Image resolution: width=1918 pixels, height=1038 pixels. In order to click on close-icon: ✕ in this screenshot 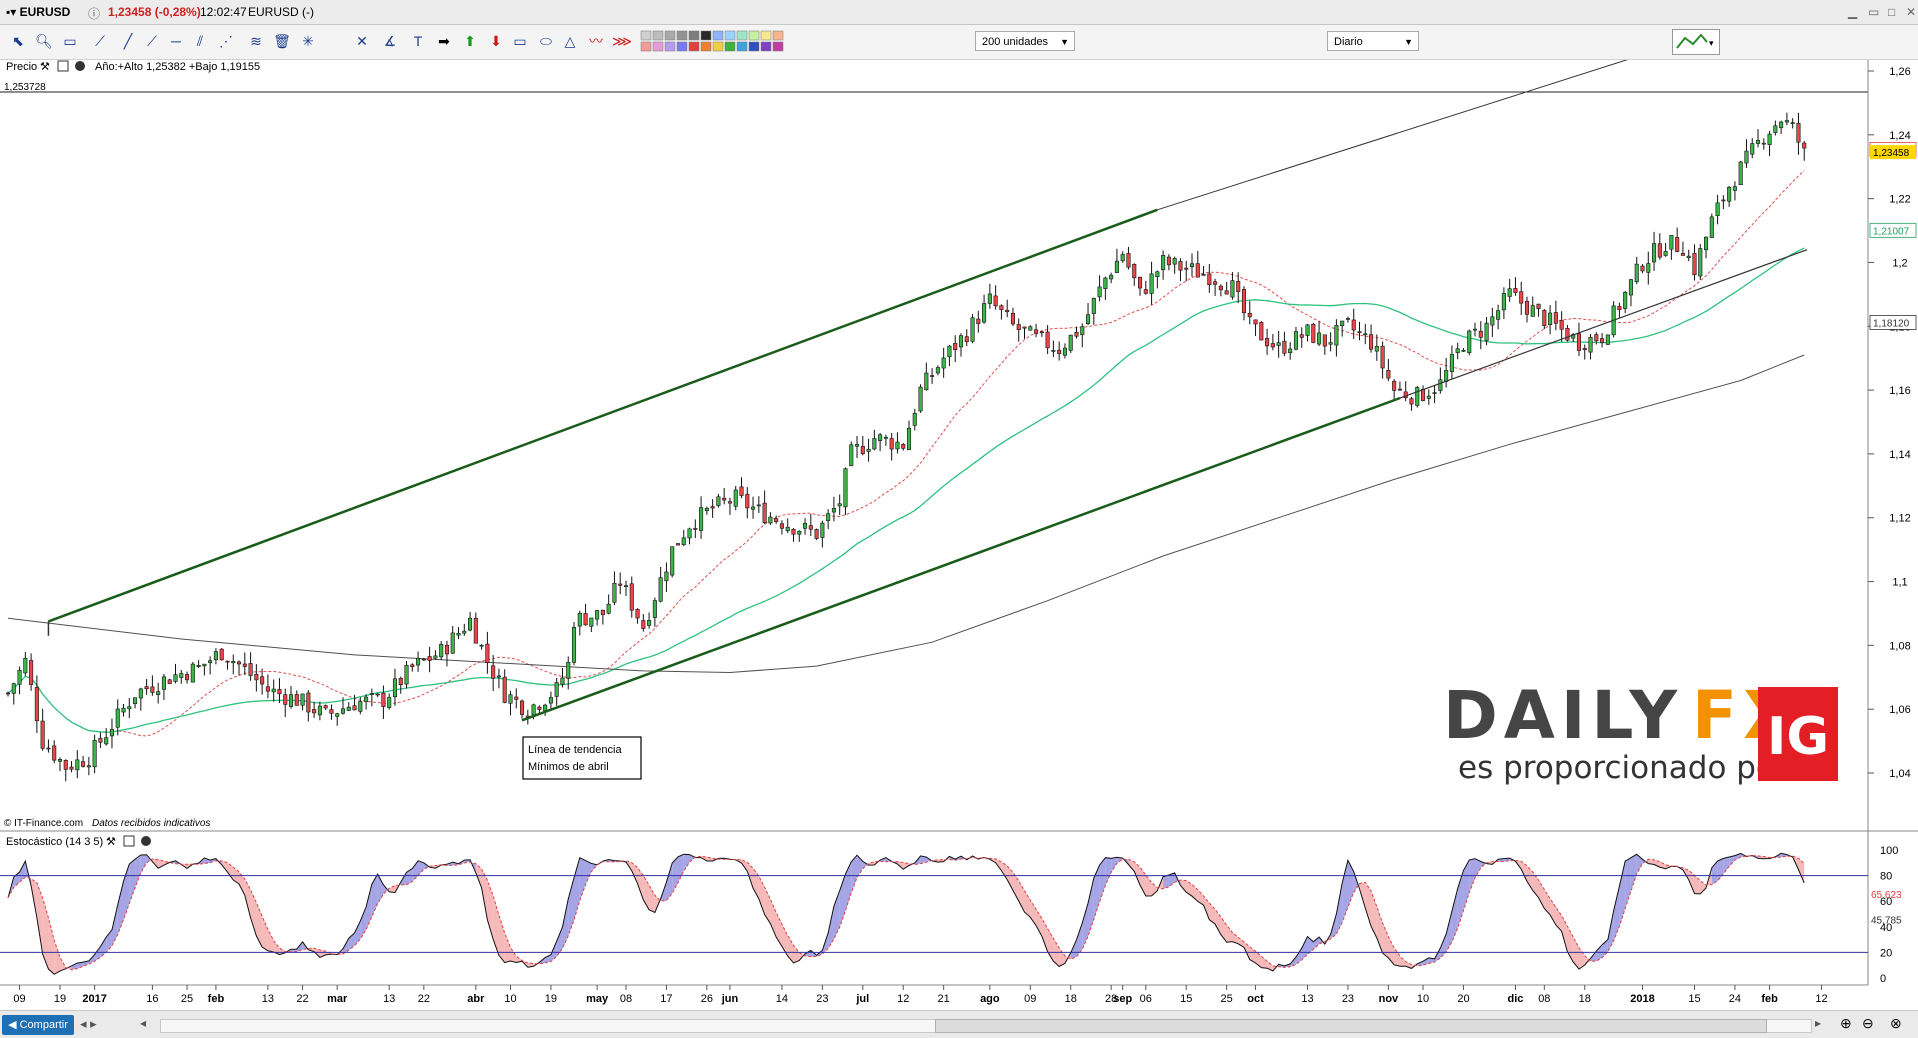, I will do `click(1911, 12)`.